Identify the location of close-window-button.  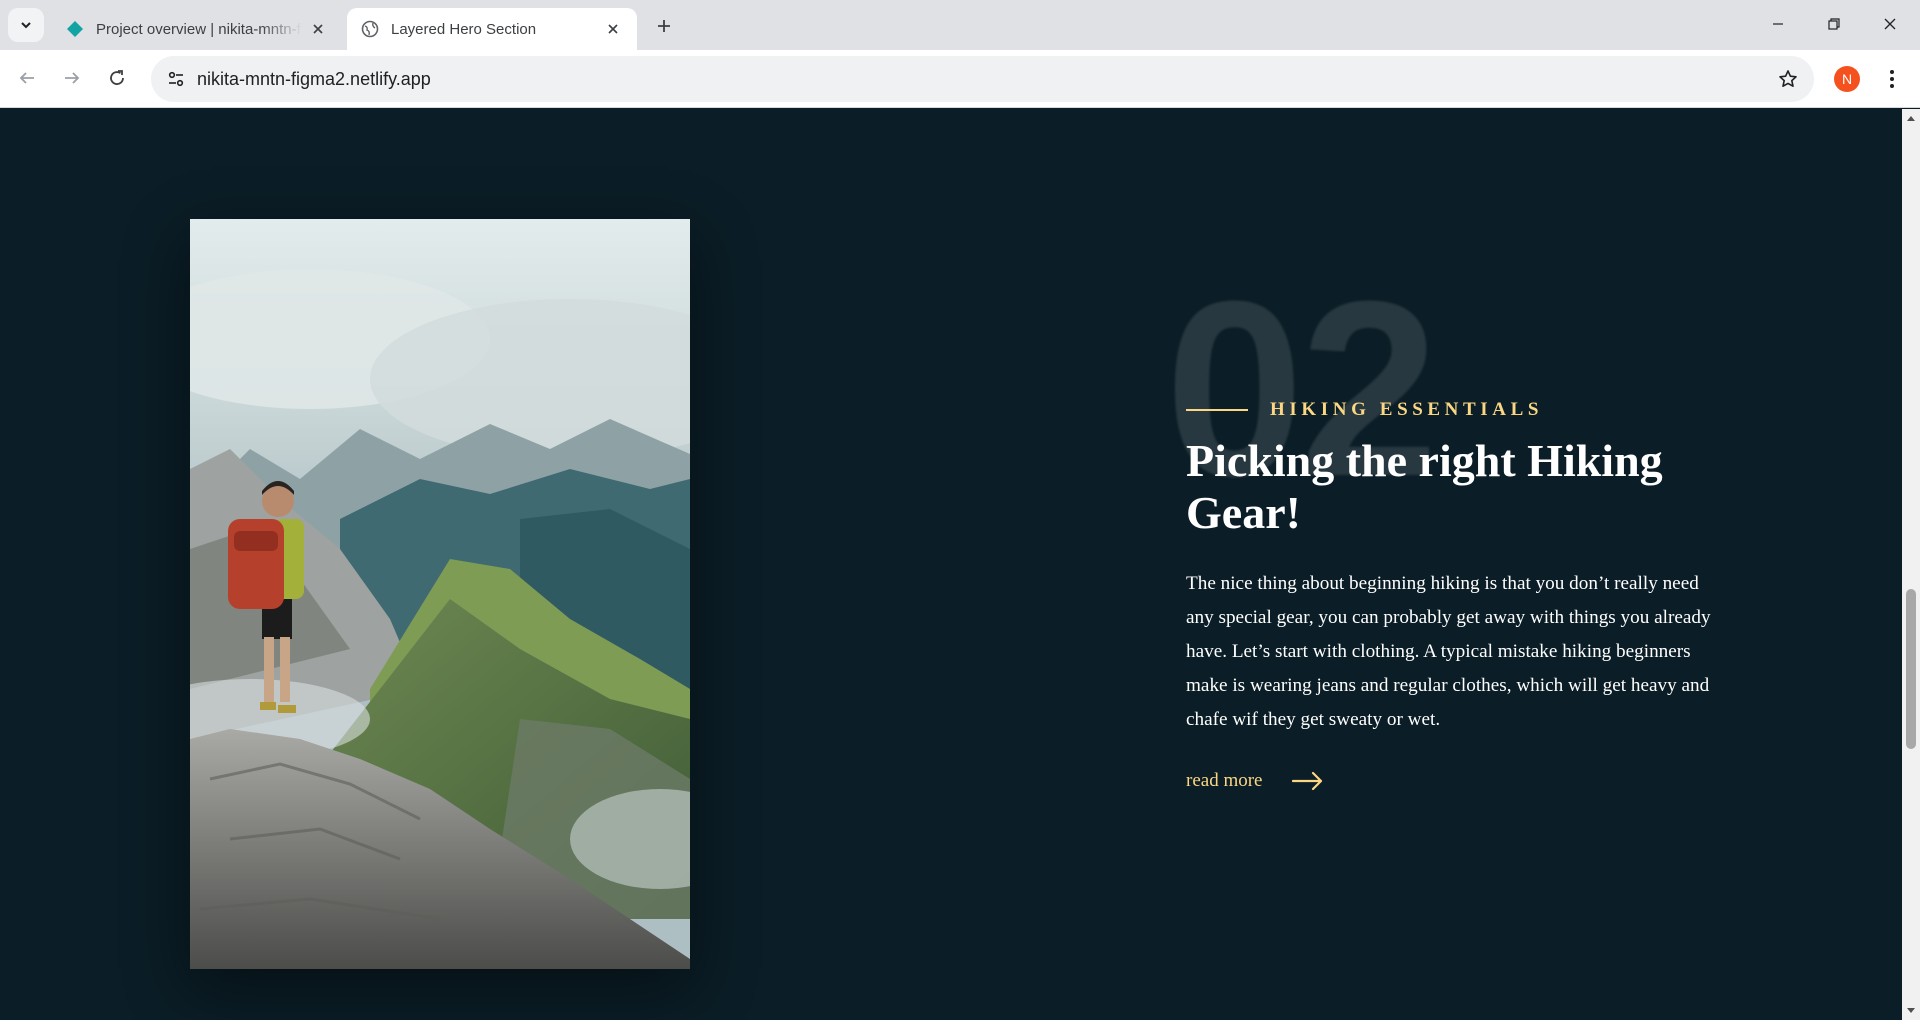
(1890, 24).